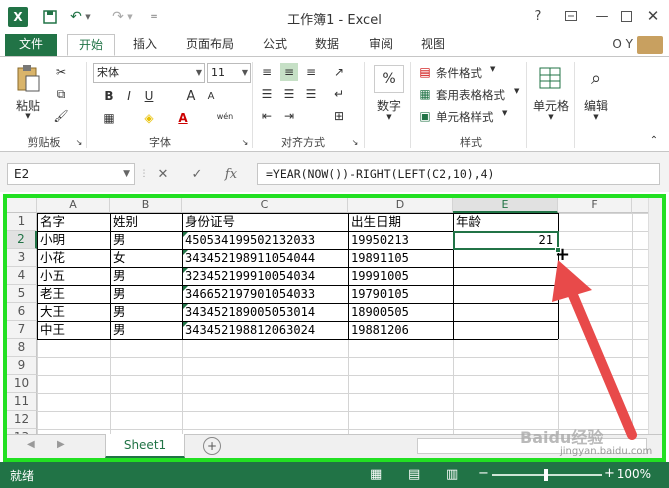 Image resolution: width=669 pixels, height=488 pixels. What do you see at coordinates (311, 72) in the screenshot?
I see `align-bottom-icon: ≡` at bounding box center [311, 72].